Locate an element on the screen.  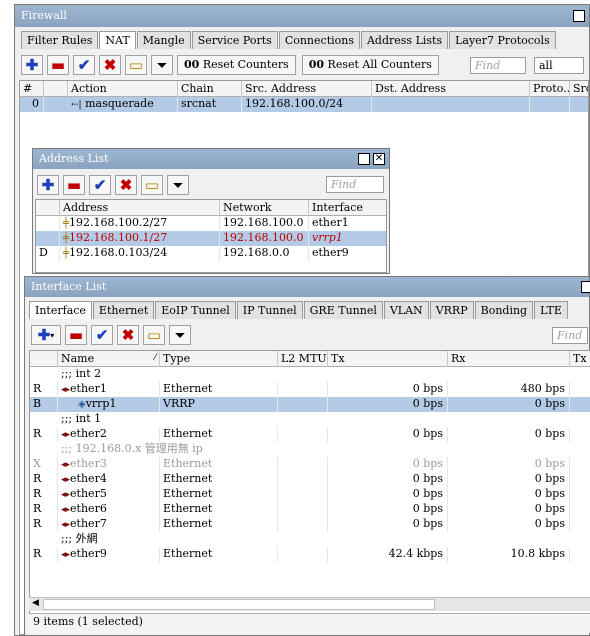
table-row: R ◂▸ether9 Ethernet 42.4 kbps 10.8 kbps is located at coordinates (310, 554).